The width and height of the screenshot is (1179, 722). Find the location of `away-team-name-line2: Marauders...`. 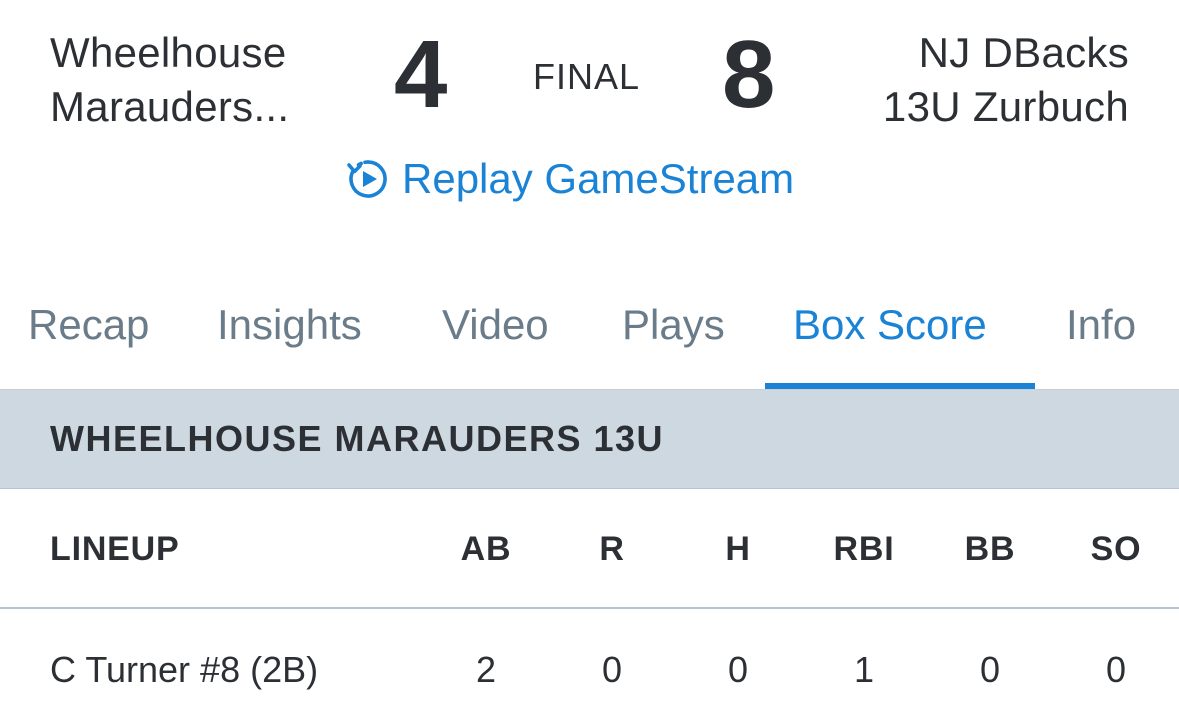

away-team-name-line2: Marauders... is located at coordinates (170, 106).